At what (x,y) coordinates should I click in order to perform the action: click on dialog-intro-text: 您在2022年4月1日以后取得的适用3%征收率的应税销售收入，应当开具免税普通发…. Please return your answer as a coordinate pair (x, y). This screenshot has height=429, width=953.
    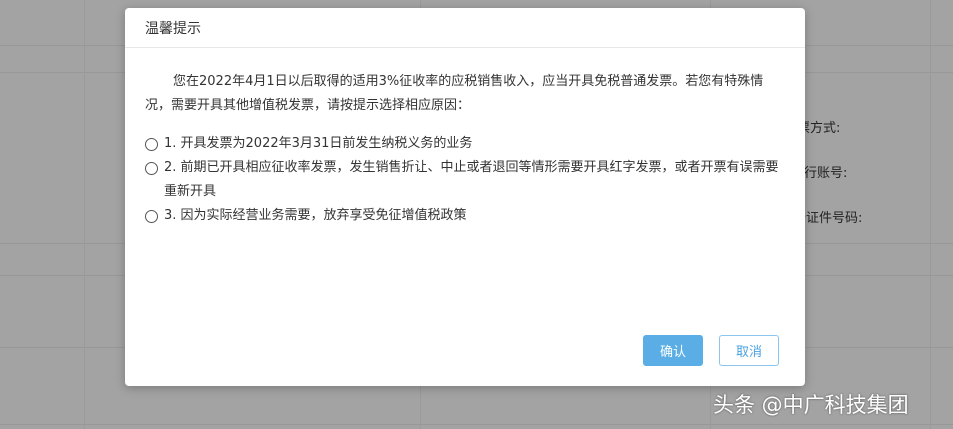
    Looking at the image, I should click on (454, 93).